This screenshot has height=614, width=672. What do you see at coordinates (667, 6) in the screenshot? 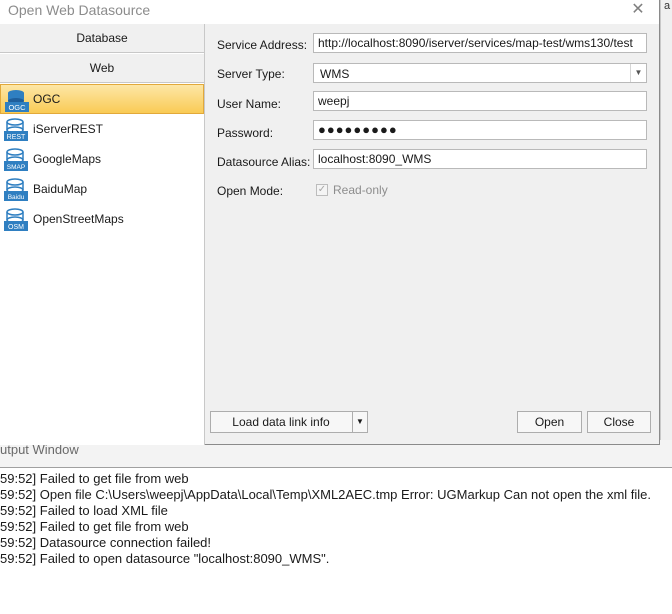
I see `background-window-text: a` at bounding box center [667, 6].